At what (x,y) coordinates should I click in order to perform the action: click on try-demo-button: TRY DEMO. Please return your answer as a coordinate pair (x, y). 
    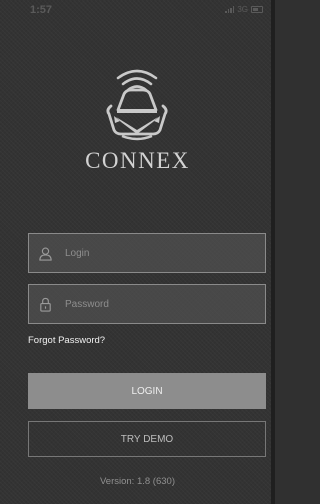
    Looking at the image, I should click on (147, 439).